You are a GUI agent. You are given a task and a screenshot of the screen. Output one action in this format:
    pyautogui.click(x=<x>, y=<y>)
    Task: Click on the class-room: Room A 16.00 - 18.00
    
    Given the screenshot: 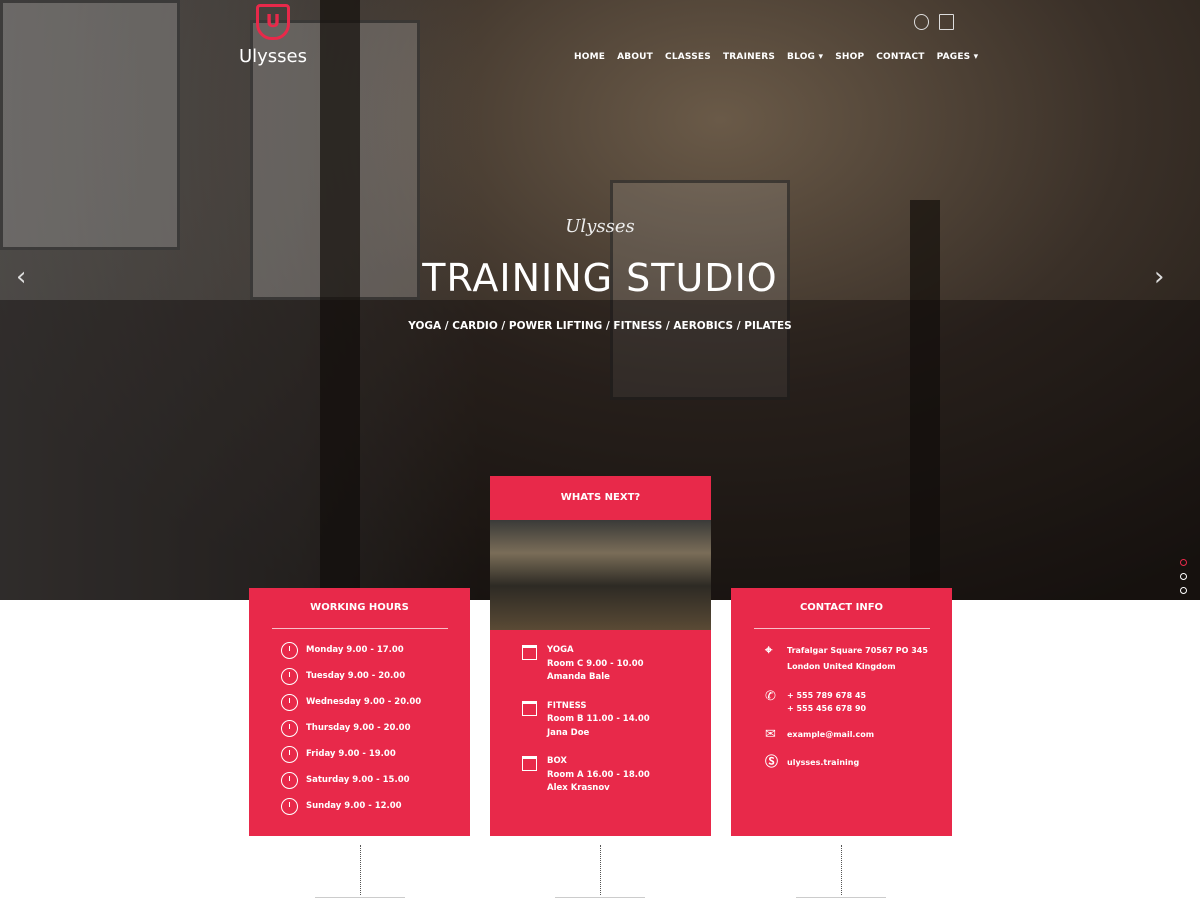 What is the action you would take?
    pyautogui.click(x=598, y=774)
    